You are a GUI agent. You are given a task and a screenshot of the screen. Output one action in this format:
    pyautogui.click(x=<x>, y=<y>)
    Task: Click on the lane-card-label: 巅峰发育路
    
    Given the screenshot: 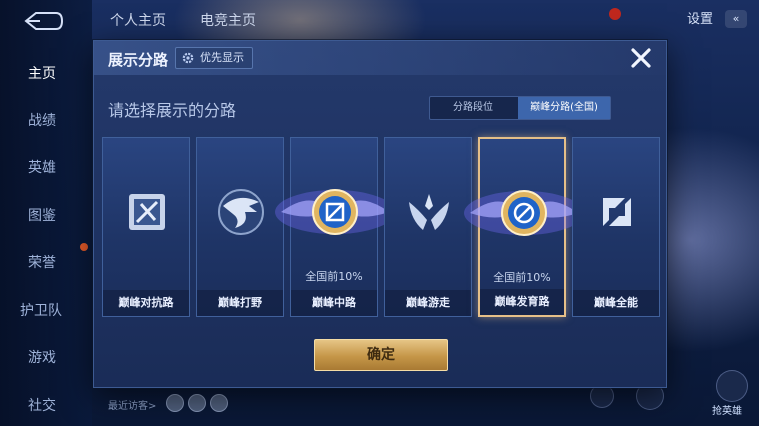 What is the action you would take?
    pyautogui.click(x=522, y=302)
    